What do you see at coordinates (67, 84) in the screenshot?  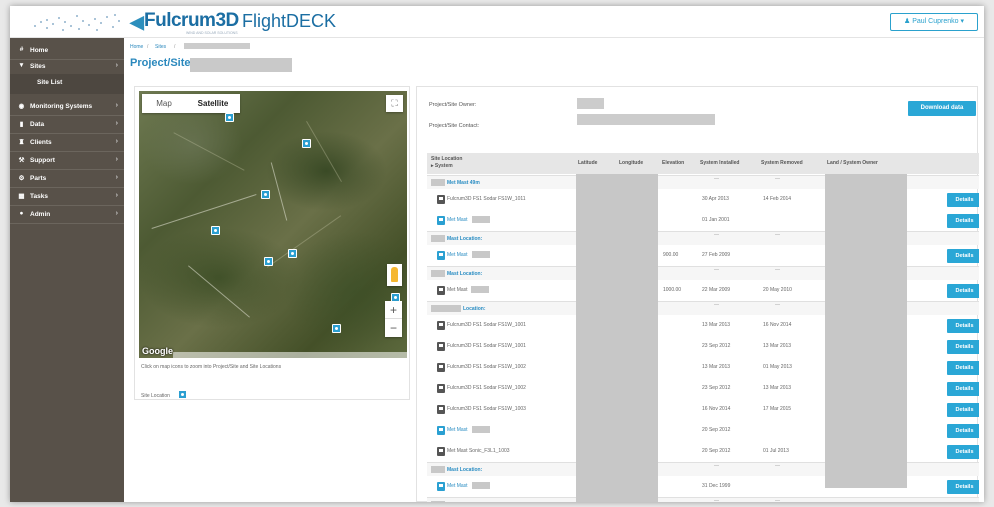 I see `sidebar-item-site-list: Site List` at bounding box center [67, 84].